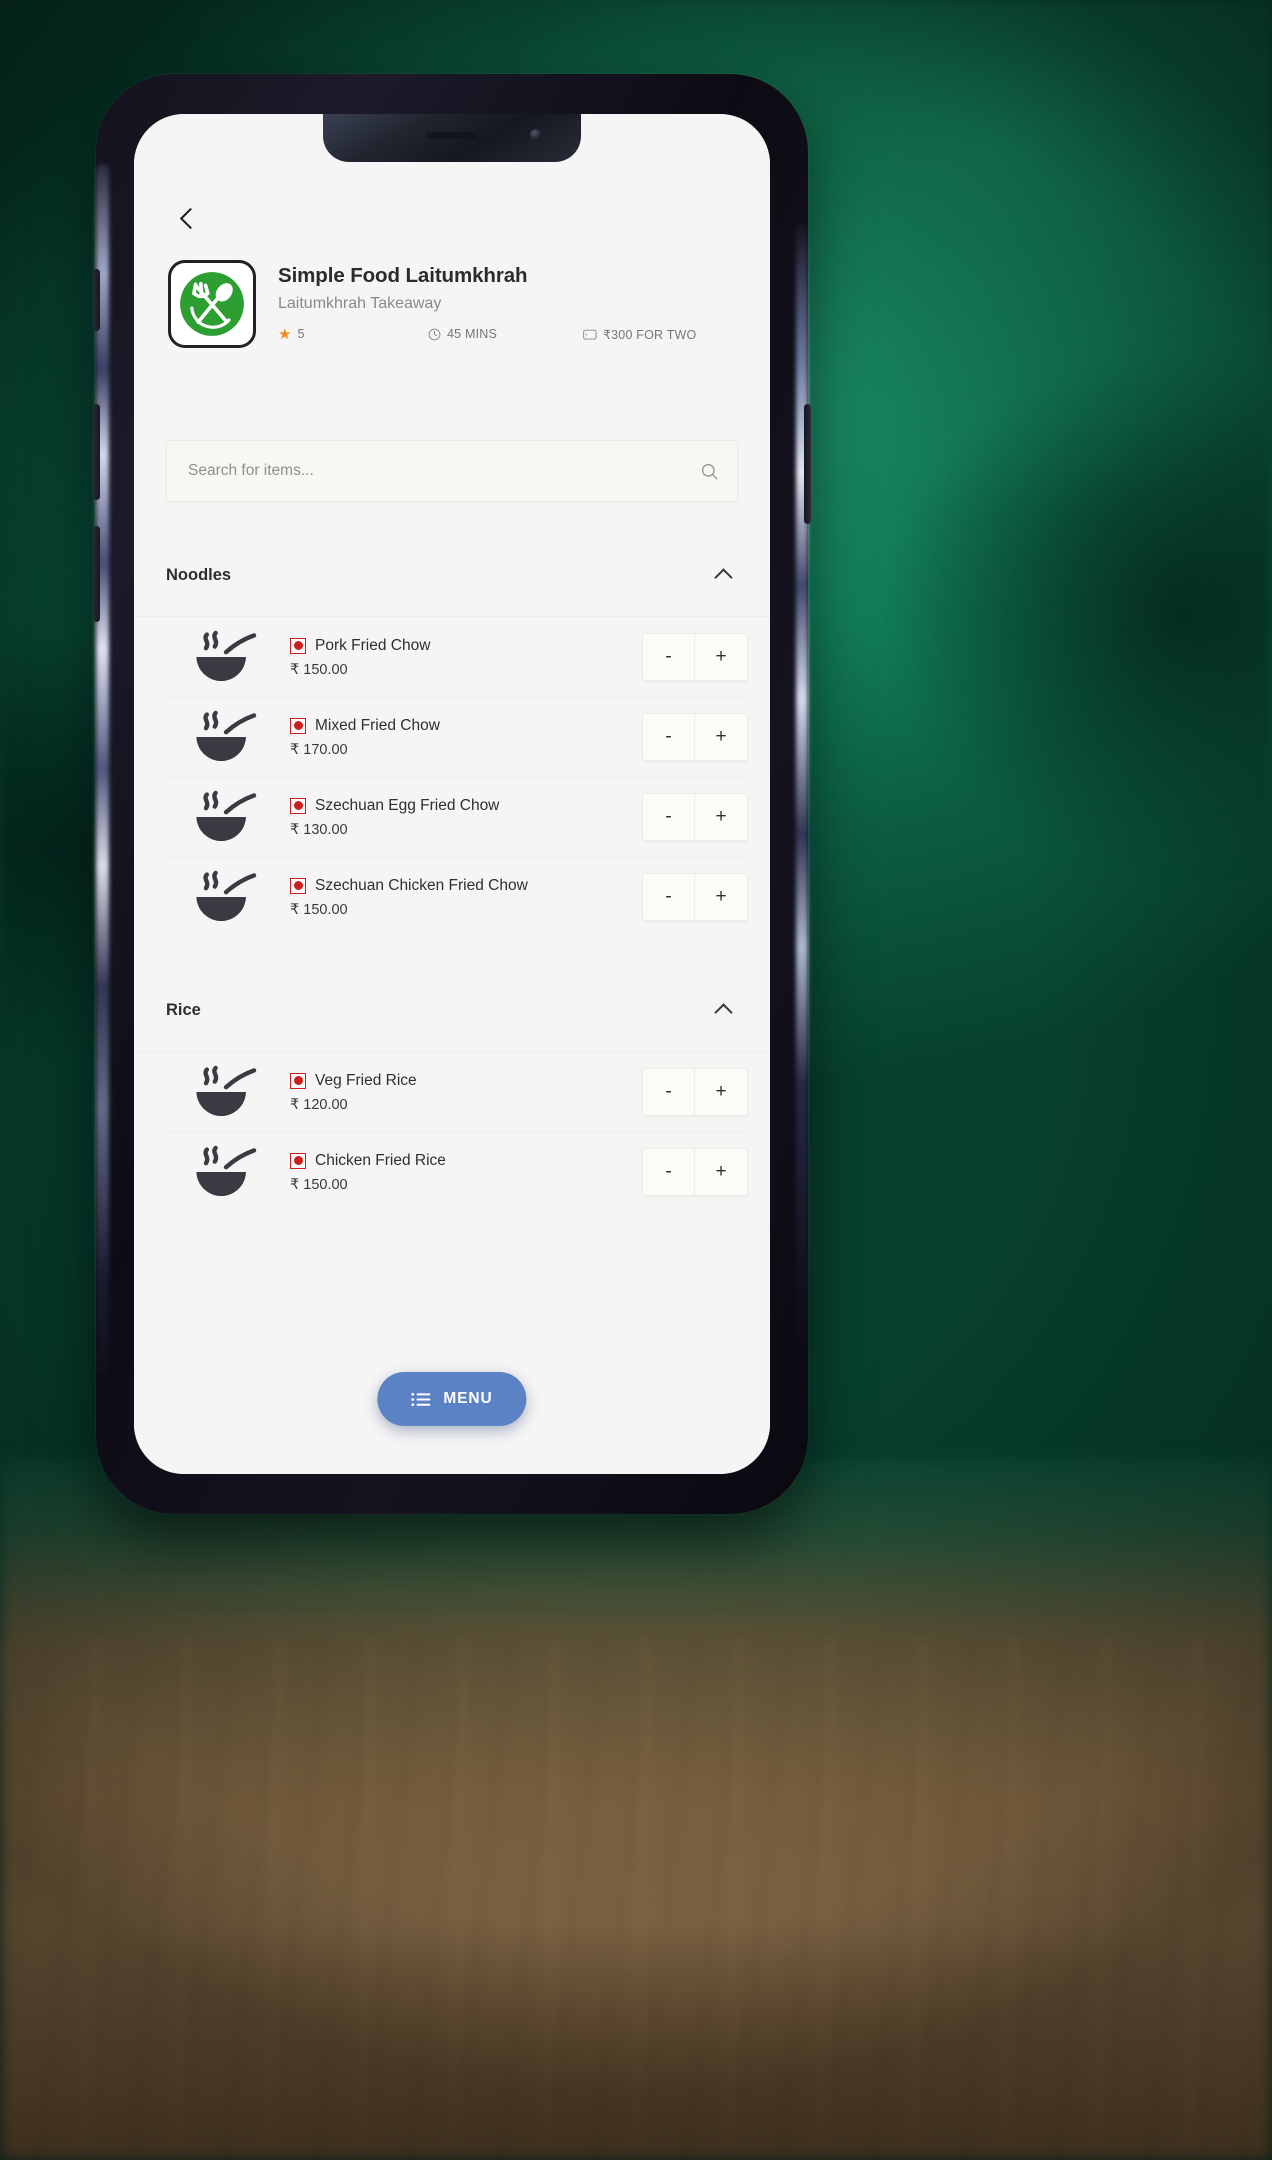 The height and width of the screenshot is (2160, 1272). I want to click on restaurant-logo, so click(212, 304).